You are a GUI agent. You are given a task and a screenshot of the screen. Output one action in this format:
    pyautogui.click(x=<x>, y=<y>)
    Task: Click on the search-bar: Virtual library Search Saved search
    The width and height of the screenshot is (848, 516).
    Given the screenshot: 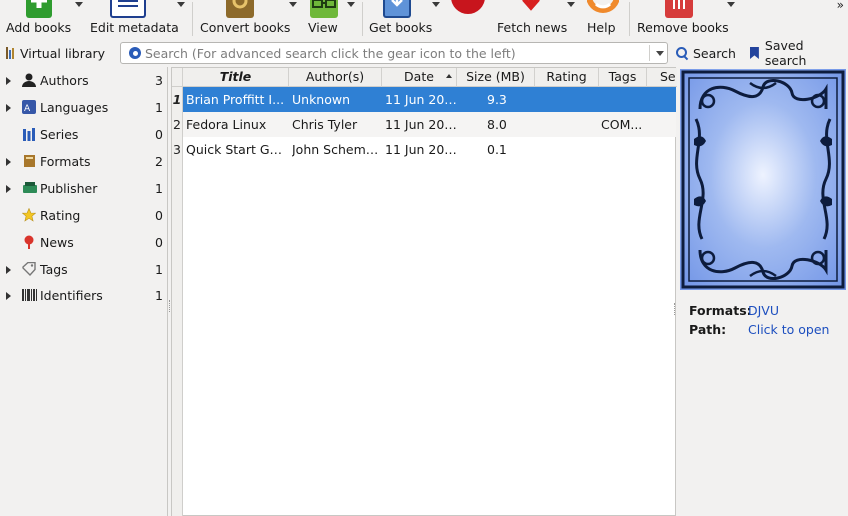 What is the action you would take?
    pyautogui.click(x=424, y=53)
    